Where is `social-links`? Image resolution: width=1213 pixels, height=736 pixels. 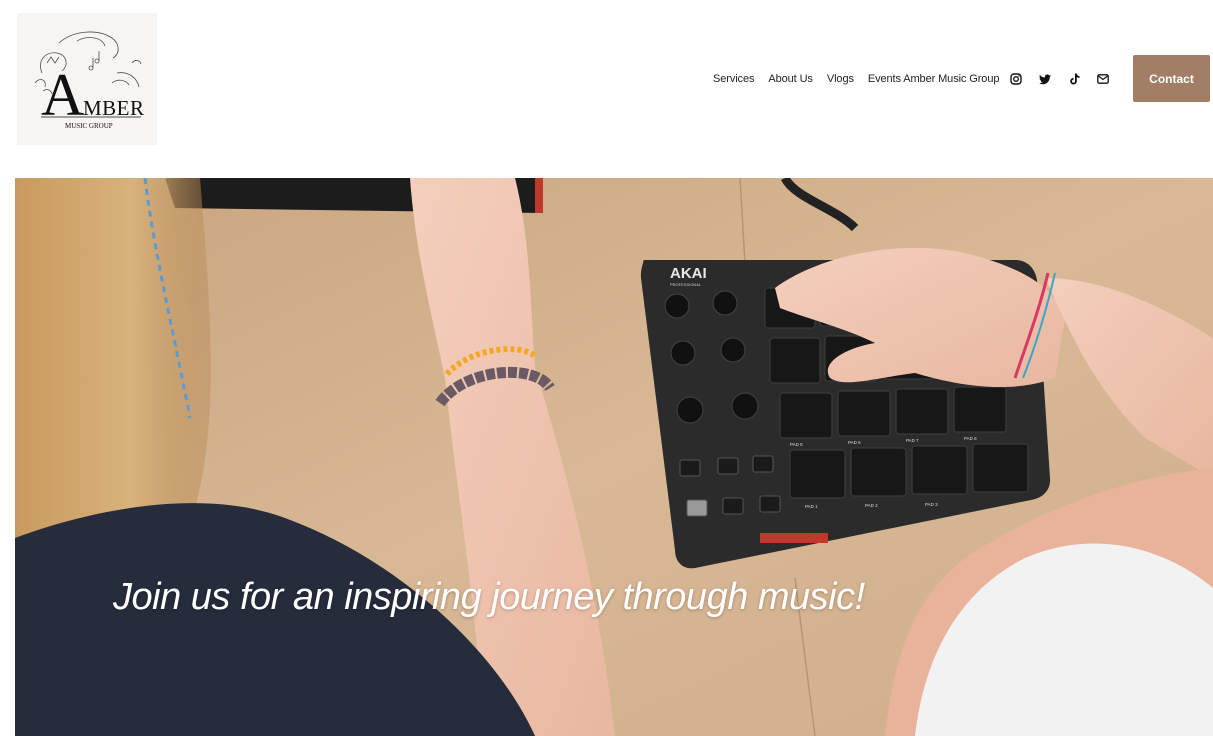 social-links is located at coordinates (1065, 79).